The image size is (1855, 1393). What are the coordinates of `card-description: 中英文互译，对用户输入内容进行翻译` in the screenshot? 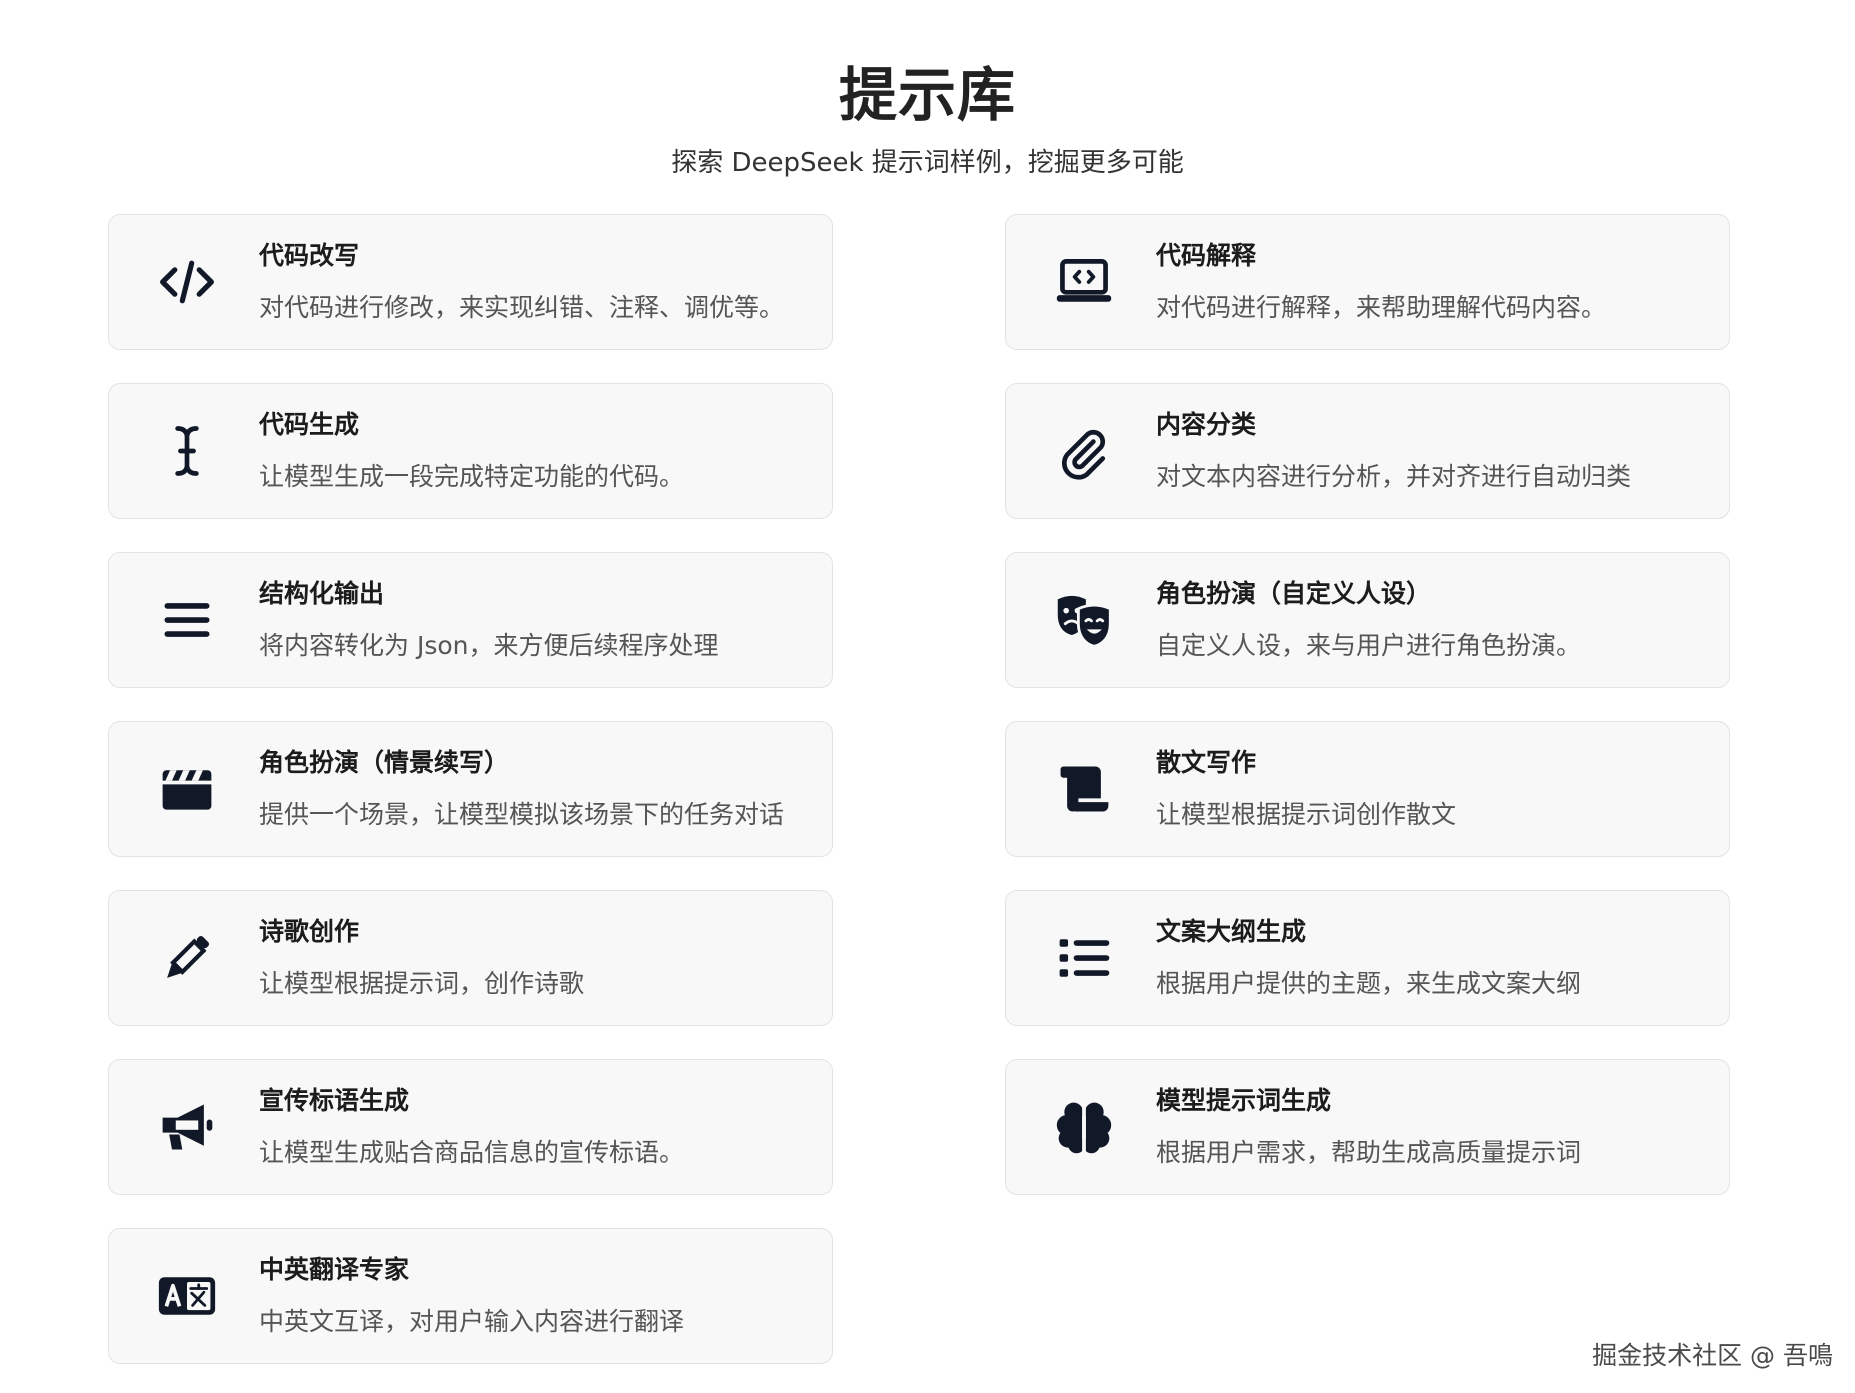 It's located at (472, 1321).